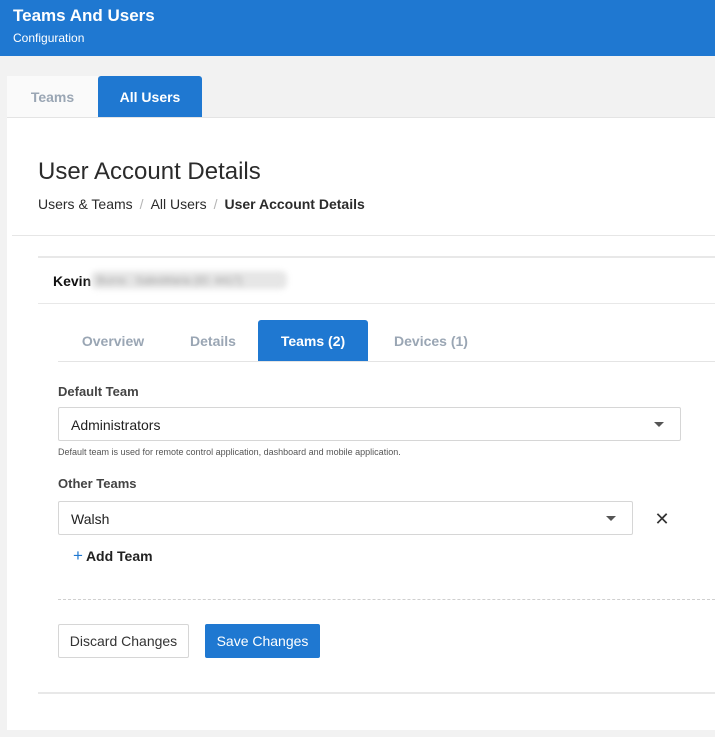 The width and height of the screenshot is (715, 737). What do you see at coordinates (84, 15) in the screenshot?
I see `app-title: Teams And Users` at bounding box center [84, 15].